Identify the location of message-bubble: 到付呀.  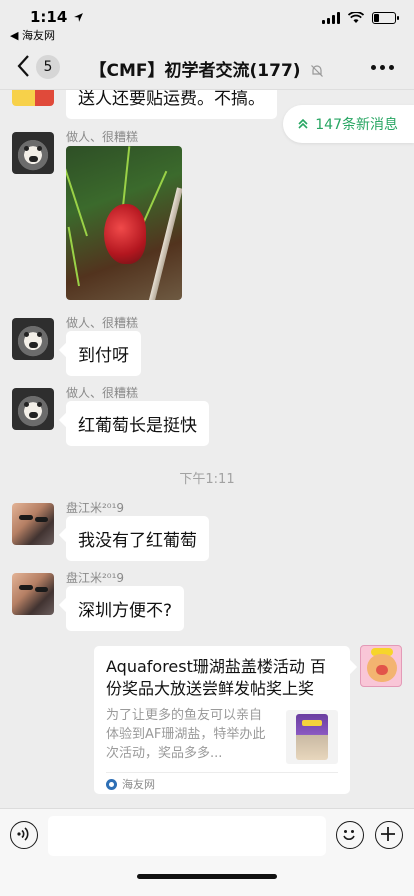
(103, 353).